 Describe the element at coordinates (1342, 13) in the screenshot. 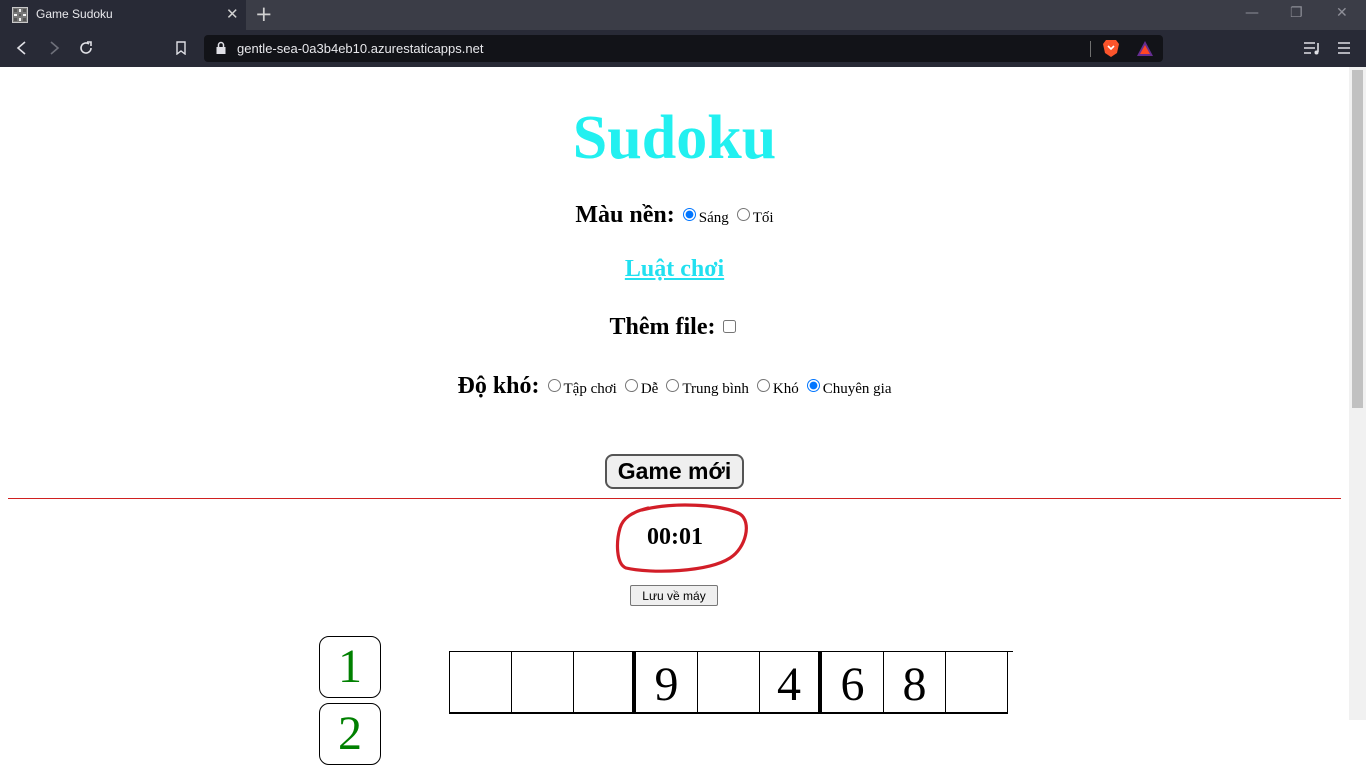

I see `close-window-icon: ✕` at that location.